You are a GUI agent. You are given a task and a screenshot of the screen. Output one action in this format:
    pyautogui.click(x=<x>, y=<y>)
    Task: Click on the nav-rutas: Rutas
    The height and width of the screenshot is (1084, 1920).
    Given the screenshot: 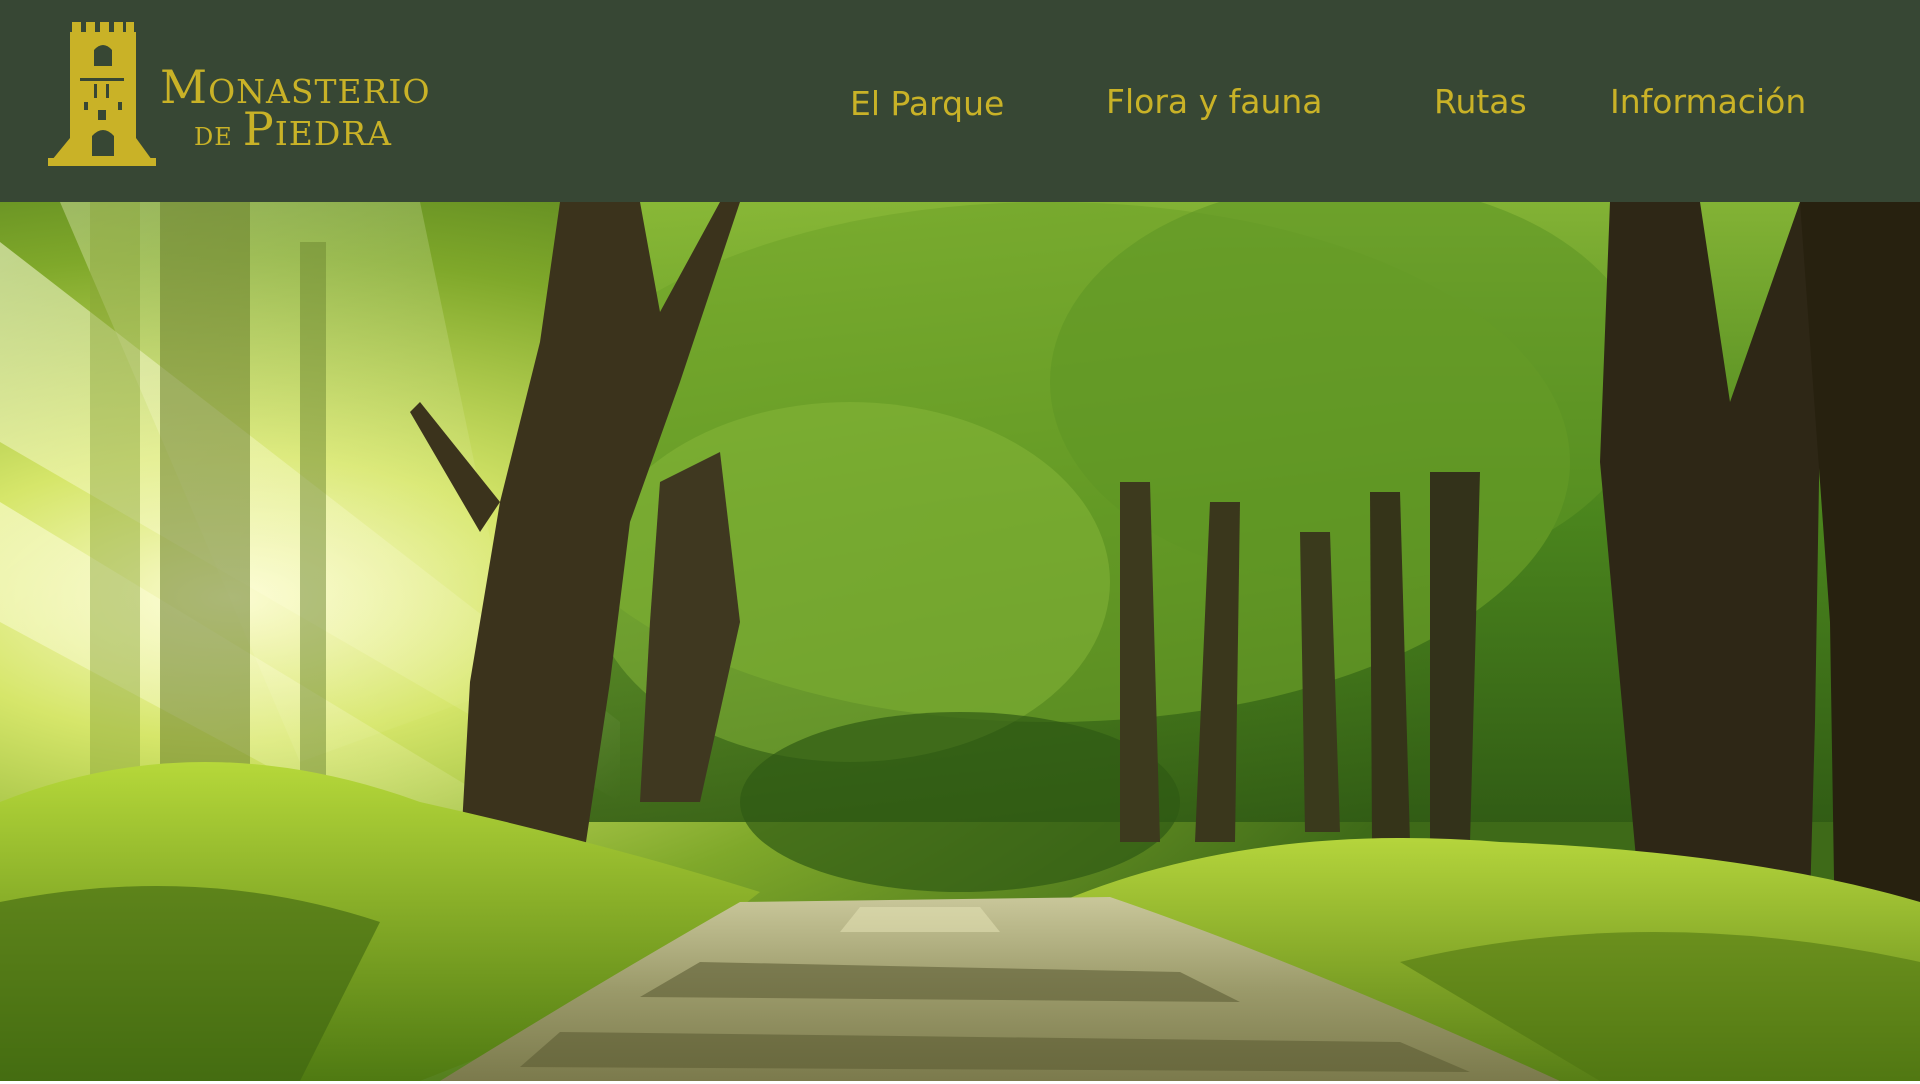 What is the action you would take?
    pyautogui.click(x=1480, y=102)
    